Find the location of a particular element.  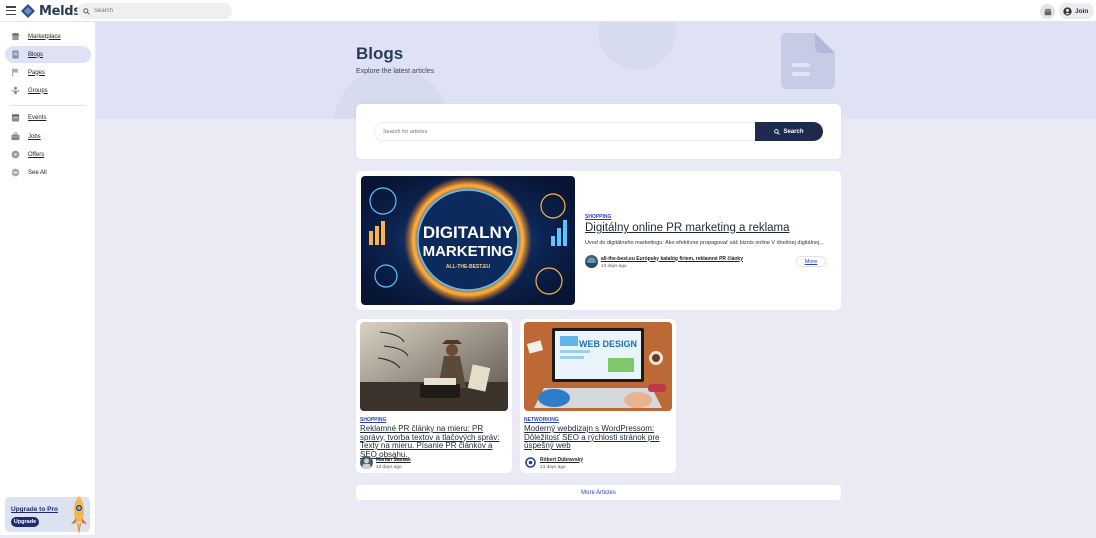

shop-icon is located at coordinates (1047, 11).